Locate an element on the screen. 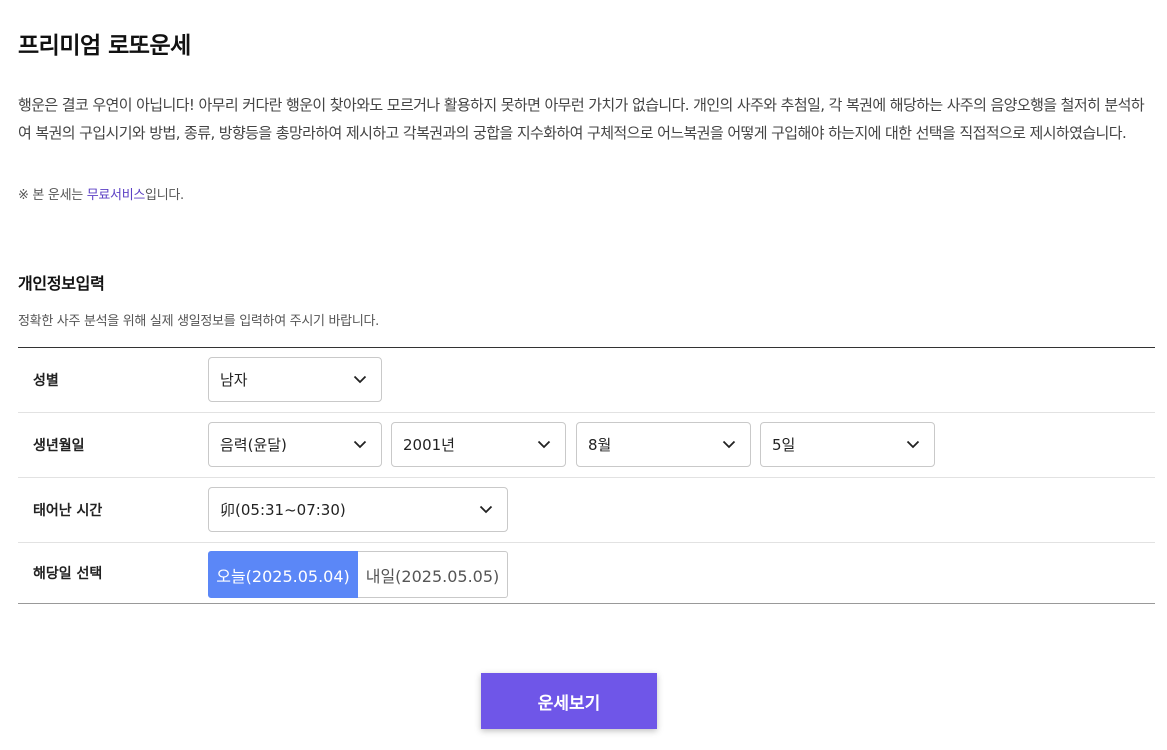 The width and height of the screenshot is (1167, 750). view-fortune-button: 운세보기 is located at coordinates (569, 701).